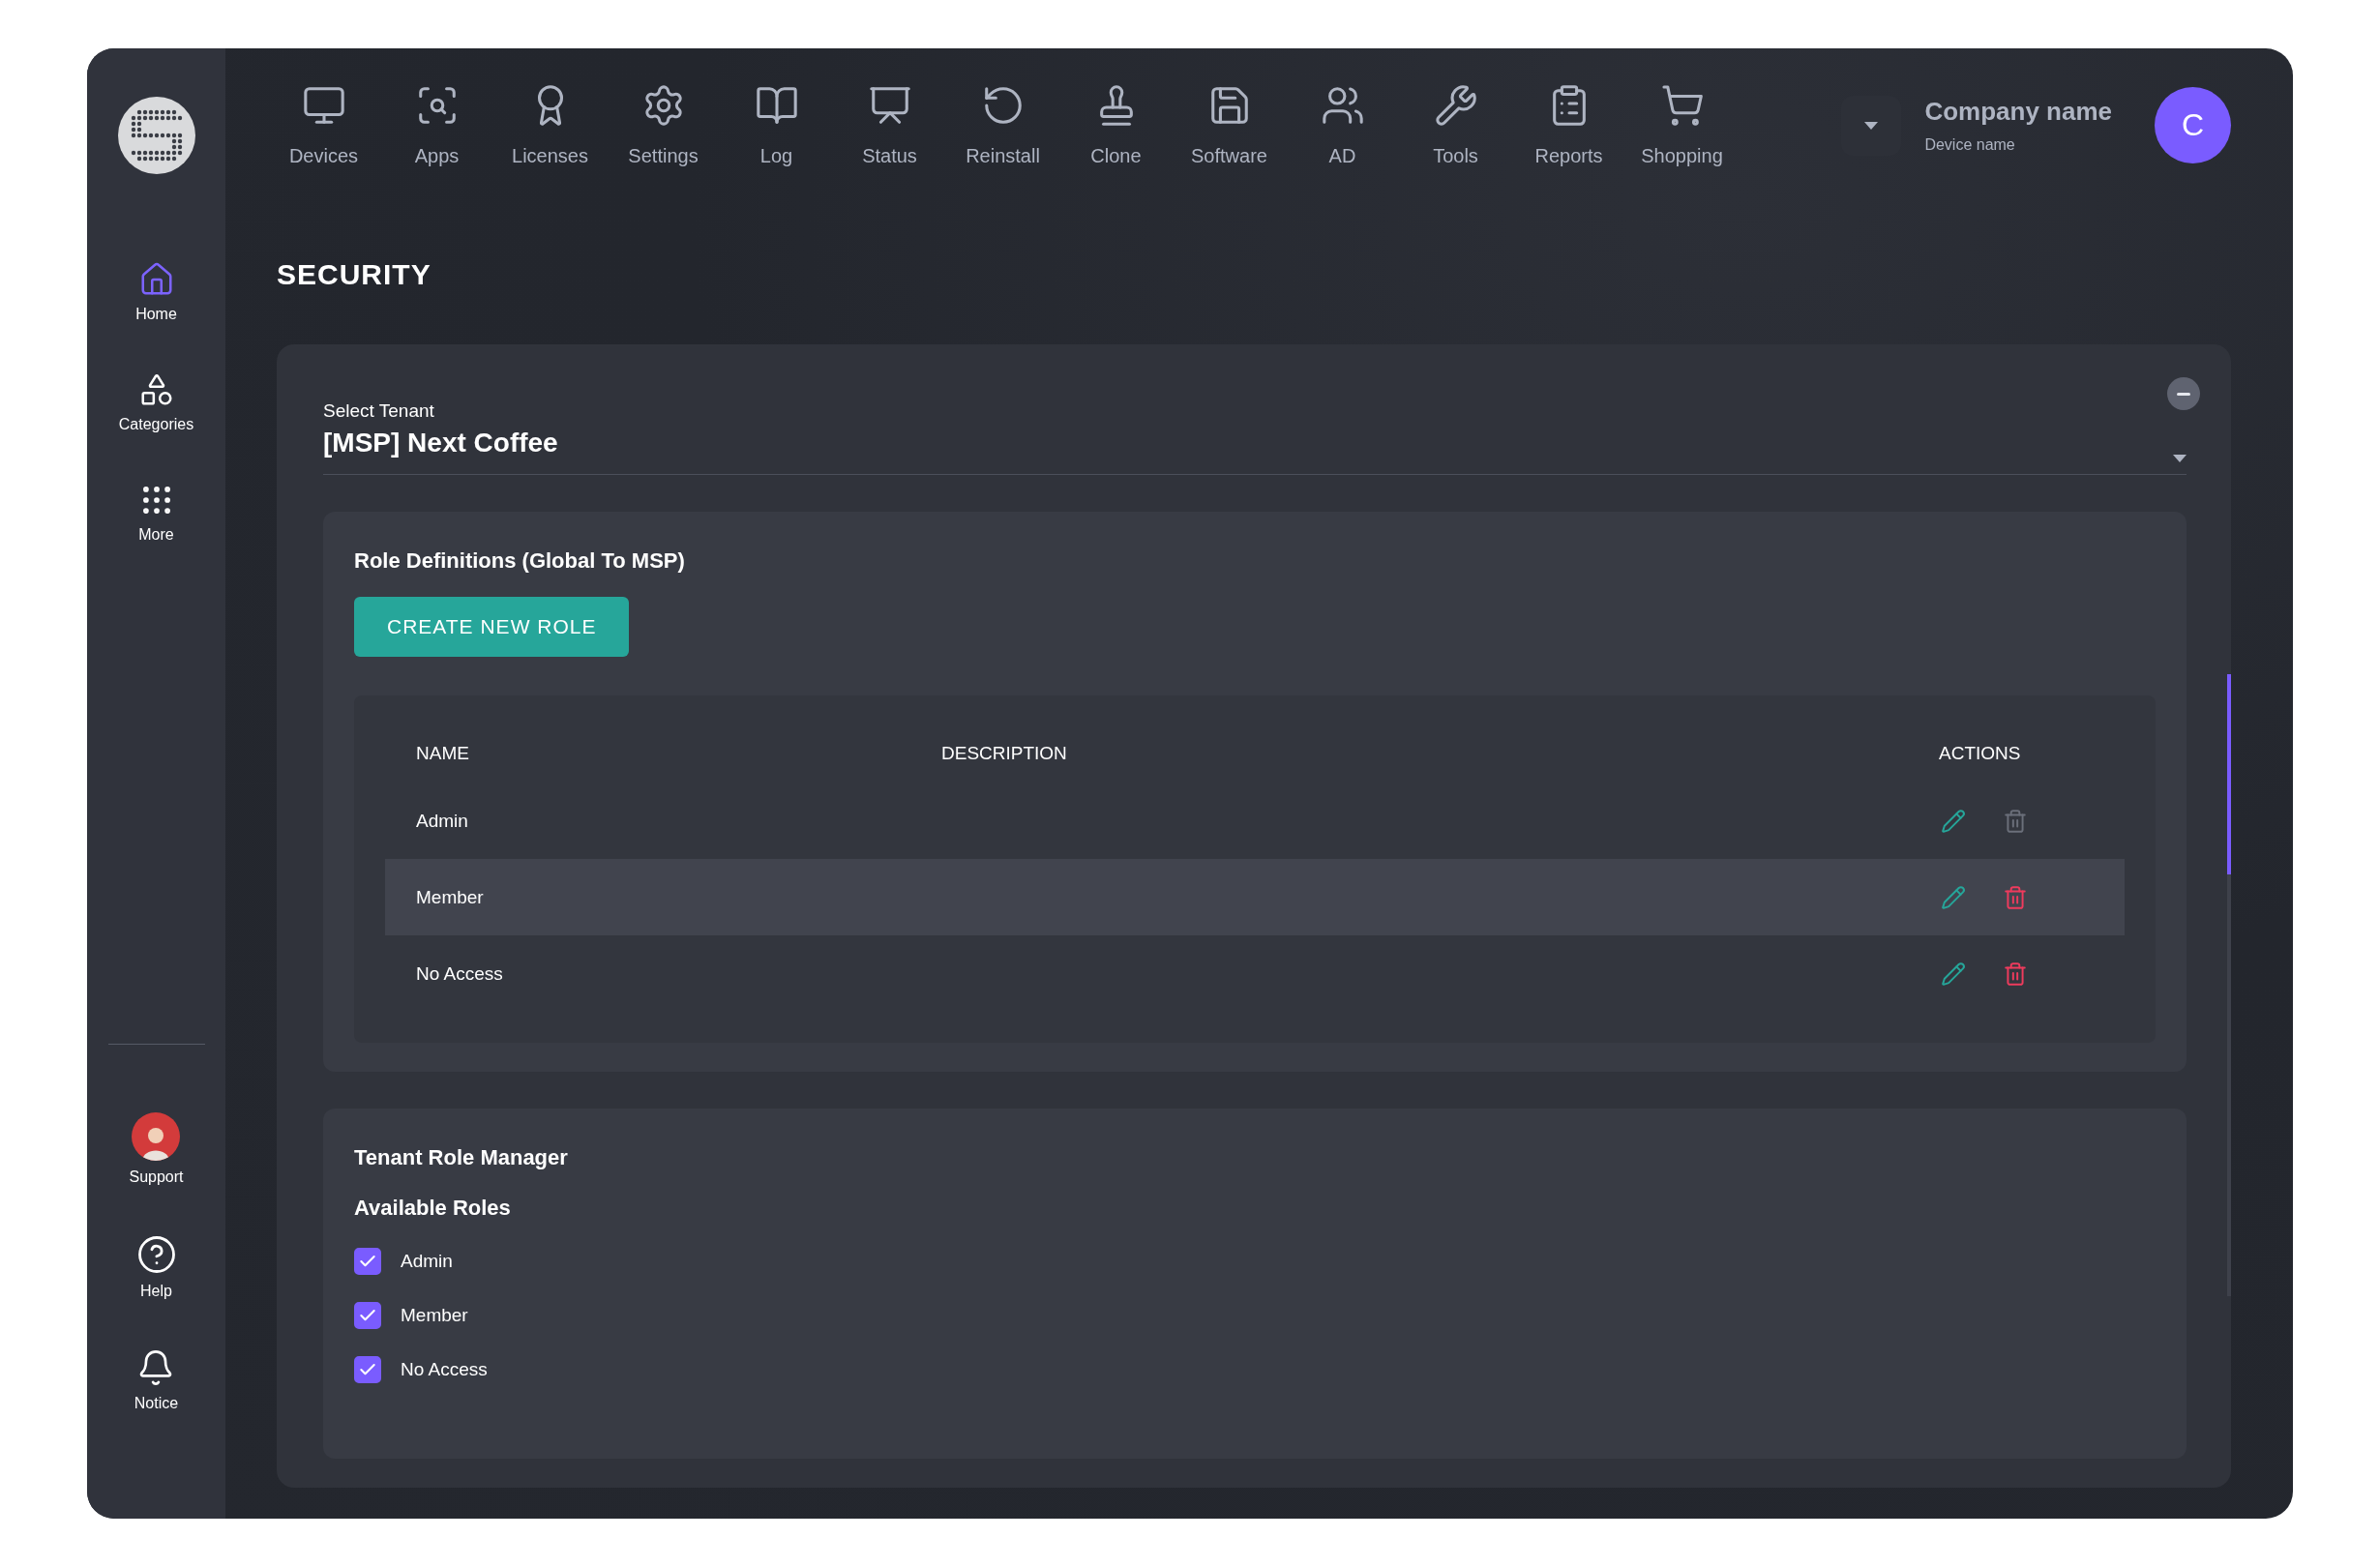  Describe the element at coordinates (443, 753) in the screenshot. I see `column-header: NAME` at that location.